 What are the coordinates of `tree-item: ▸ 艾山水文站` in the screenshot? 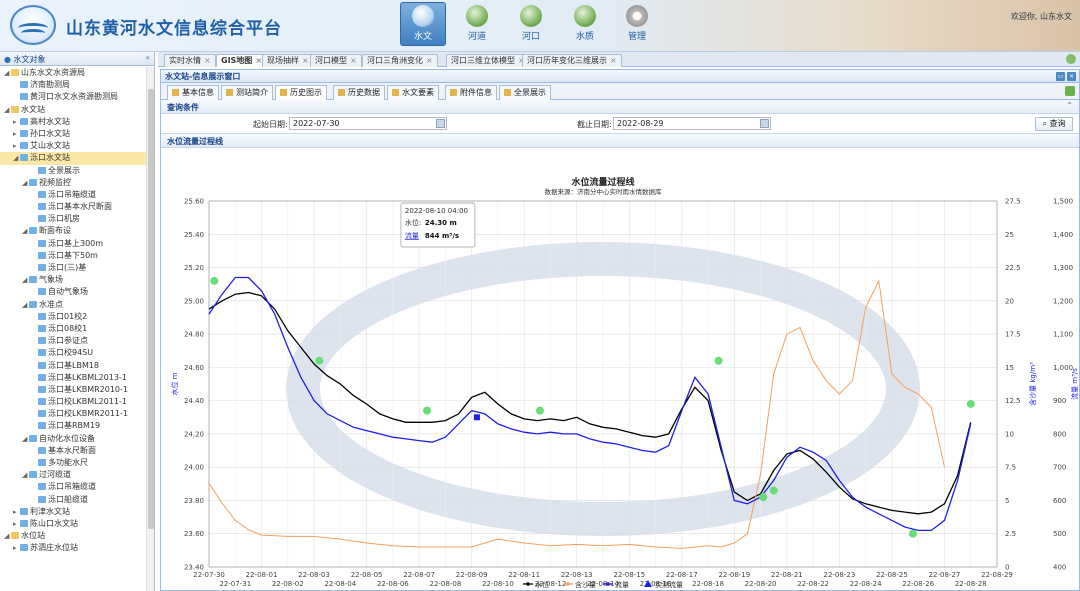 It's located at (73, 146).